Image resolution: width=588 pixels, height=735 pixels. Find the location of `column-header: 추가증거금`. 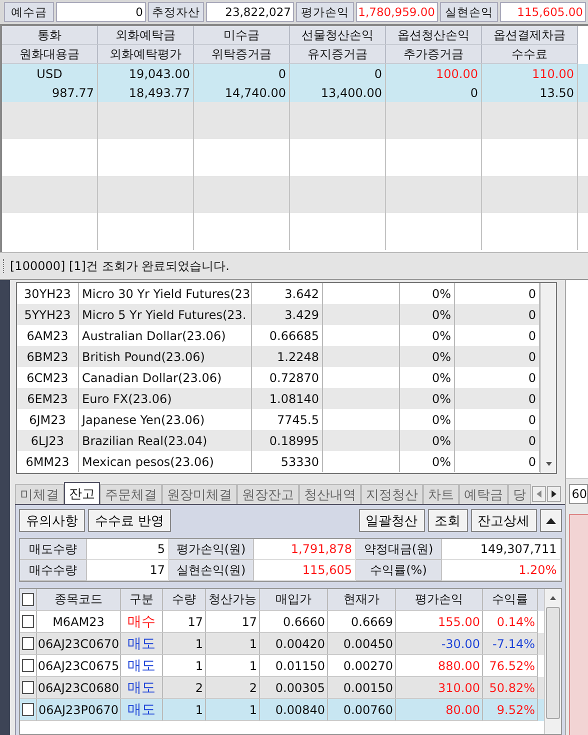

column-header: 추가증거금 is located at coordinates (434, 54).